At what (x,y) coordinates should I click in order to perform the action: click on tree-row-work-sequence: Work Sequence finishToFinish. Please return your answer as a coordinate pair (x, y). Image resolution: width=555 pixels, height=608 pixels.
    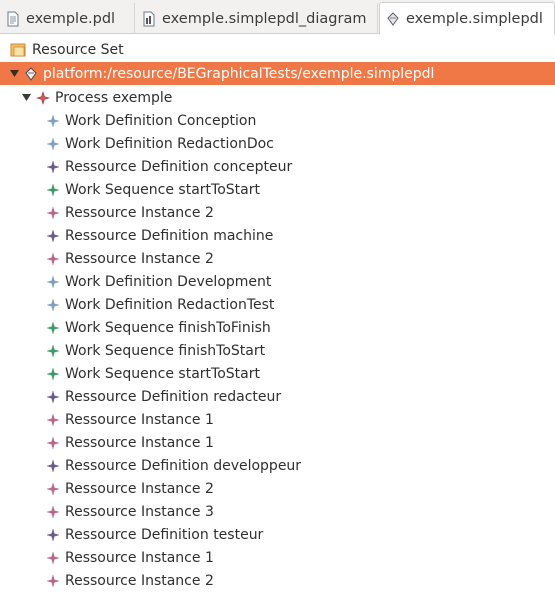
    Looking at the image, I should click on (158, 327).